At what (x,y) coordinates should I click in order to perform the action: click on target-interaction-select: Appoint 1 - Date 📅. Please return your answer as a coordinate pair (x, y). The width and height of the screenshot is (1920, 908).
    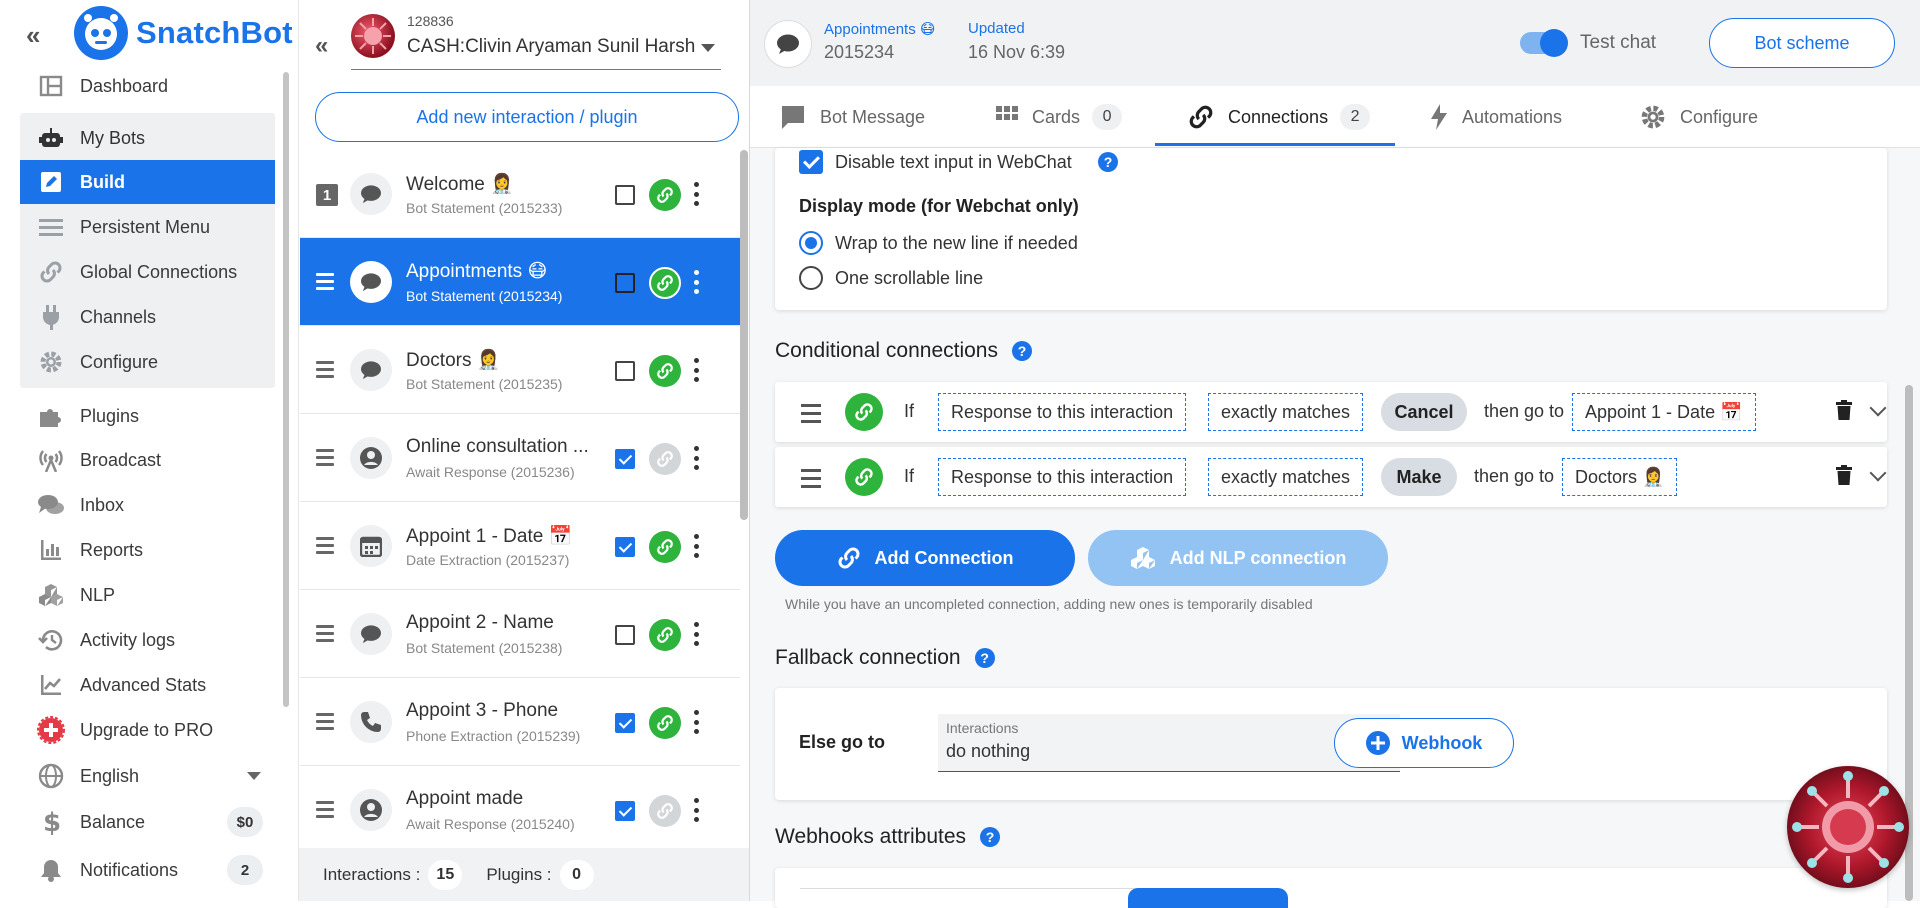
    Looking at the image, I should click on (1664, 412).